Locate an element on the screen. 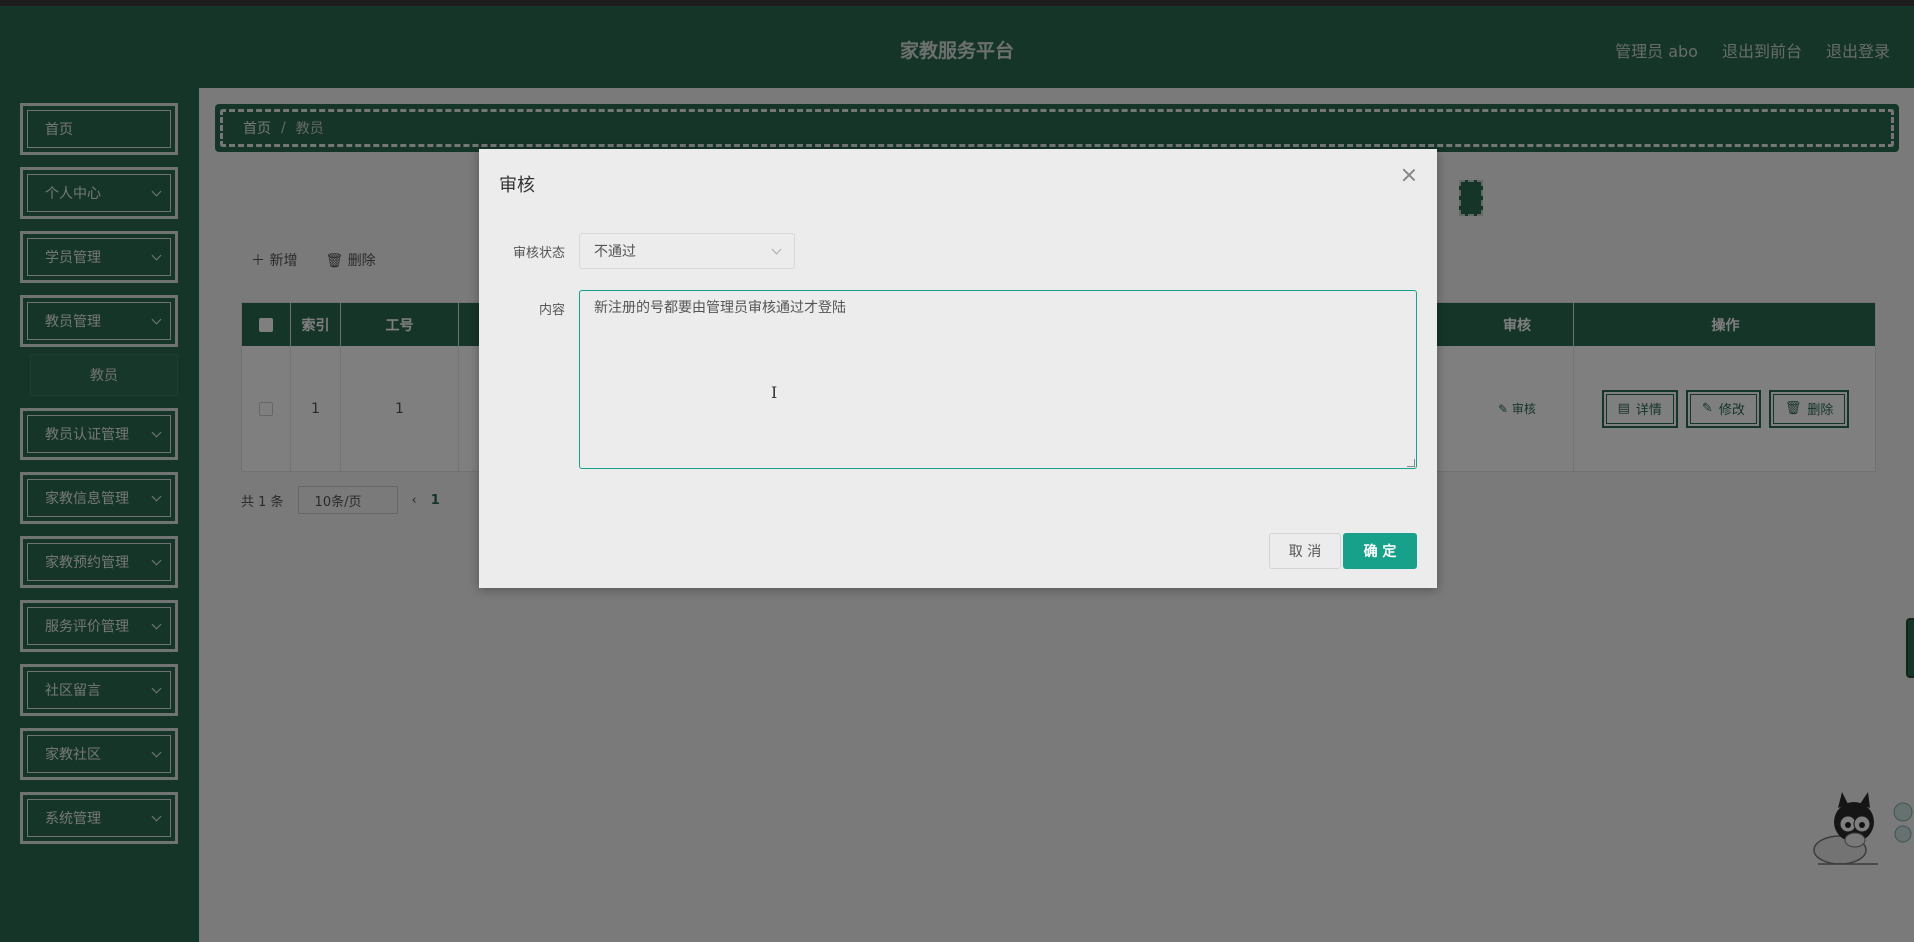 The image size is (1914, 942). audit-status-label: 审核状态 is located at coordinates (538, 253).